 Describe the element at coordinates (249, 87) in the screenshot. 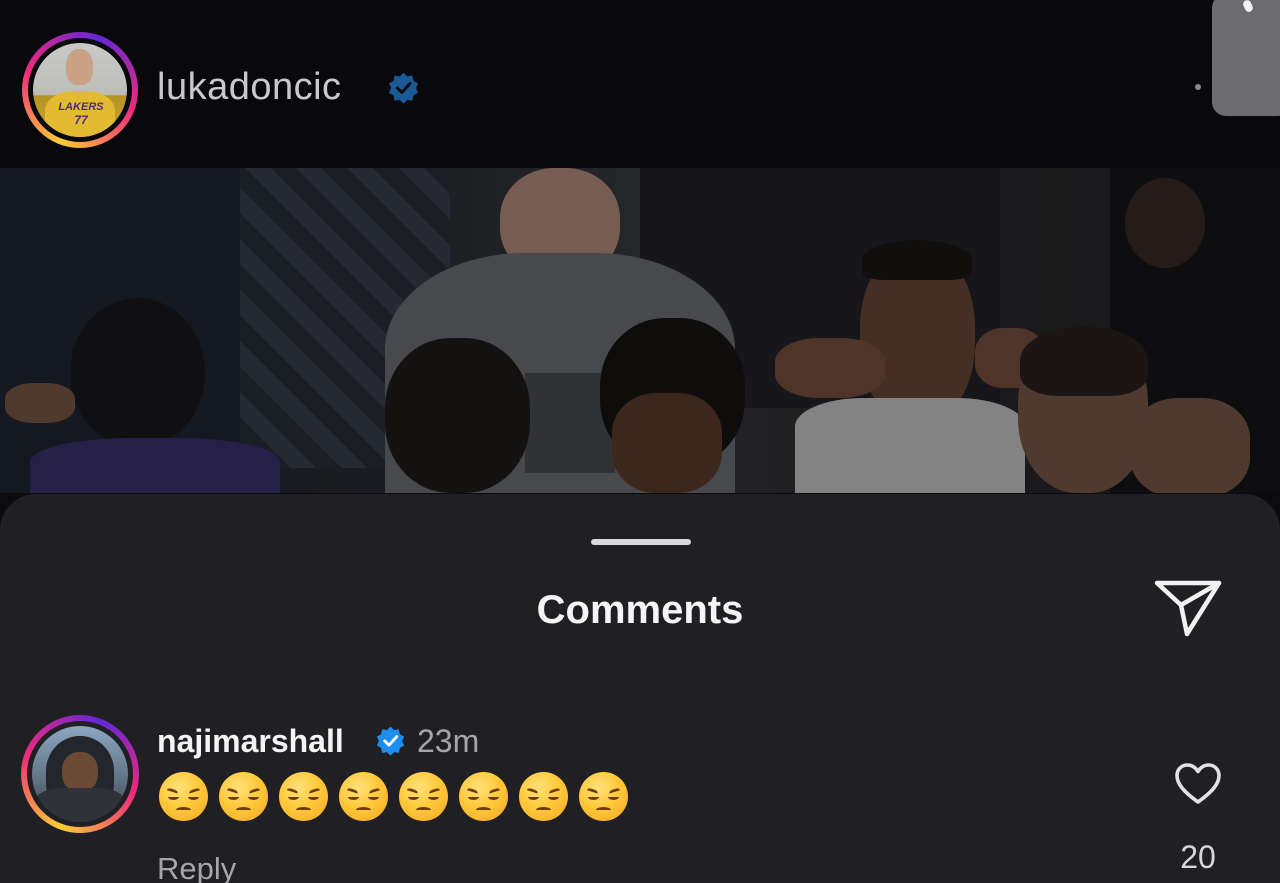

I see `post-username: lukadoncic` at that location.